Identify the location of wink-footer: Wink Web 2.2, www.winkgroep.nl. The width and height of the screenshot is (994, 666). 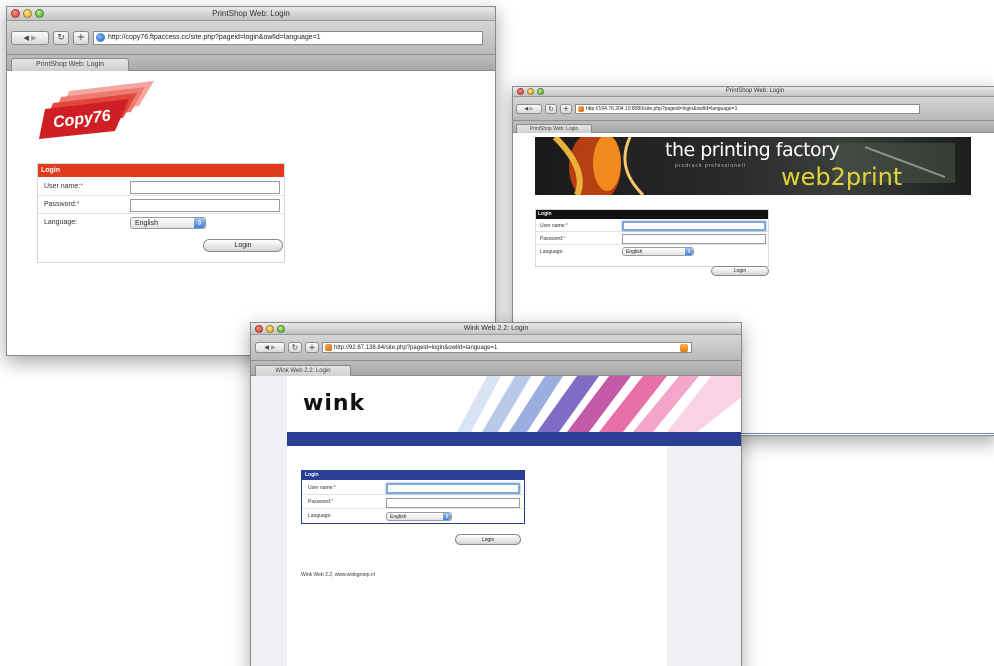
(338, 575).